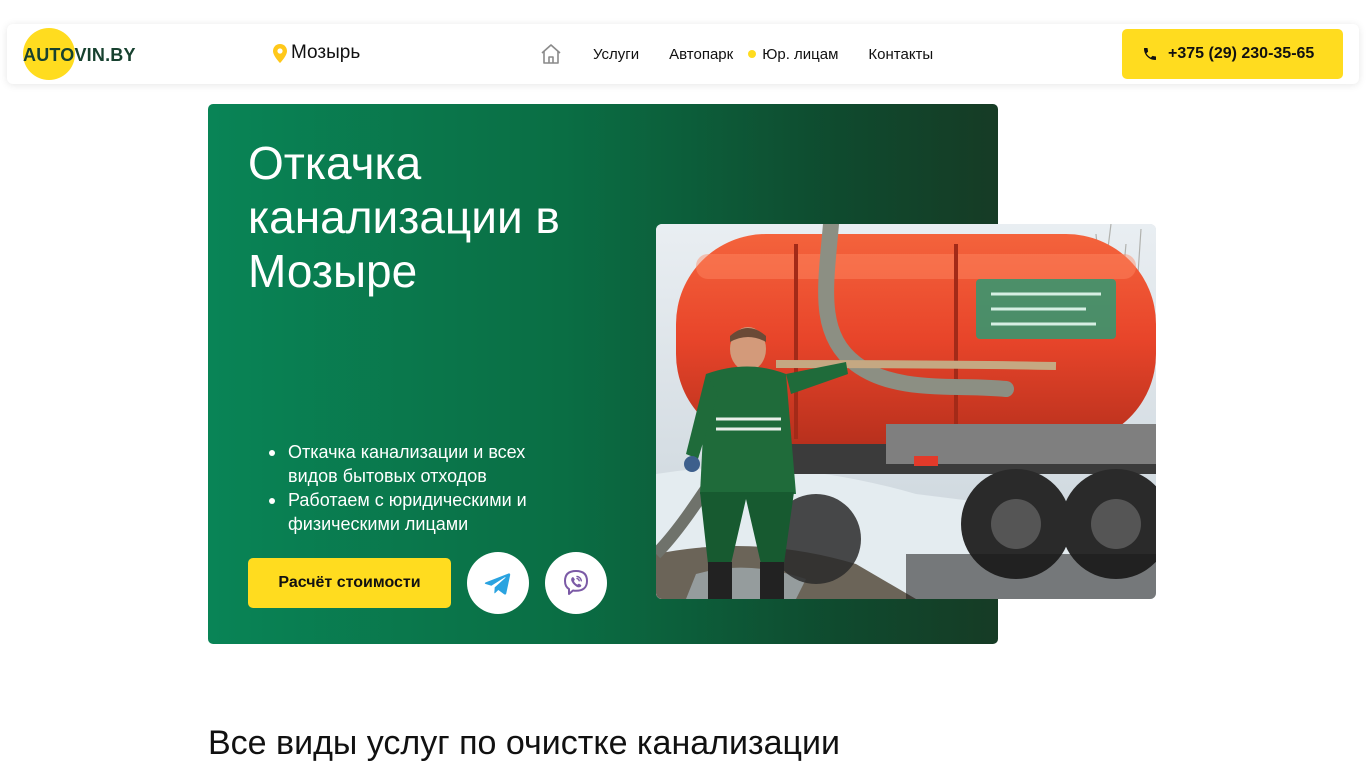 Image resolution: width=1366 pixels, height=768 pixels. I want to click on phone-button: +375 (29) 230-35-65, so click(1232, 54).